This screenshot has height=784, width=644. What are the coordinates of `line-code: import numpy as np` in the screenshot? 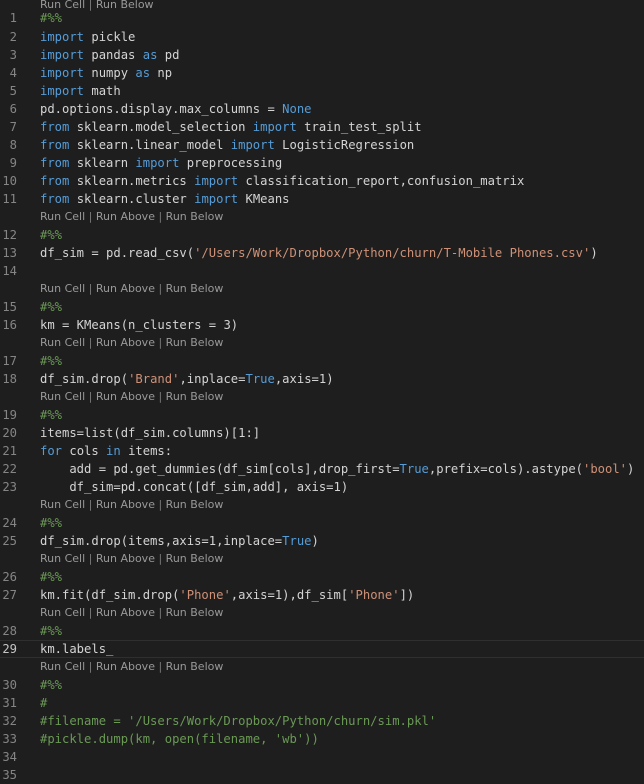 It's located at (106, 73).